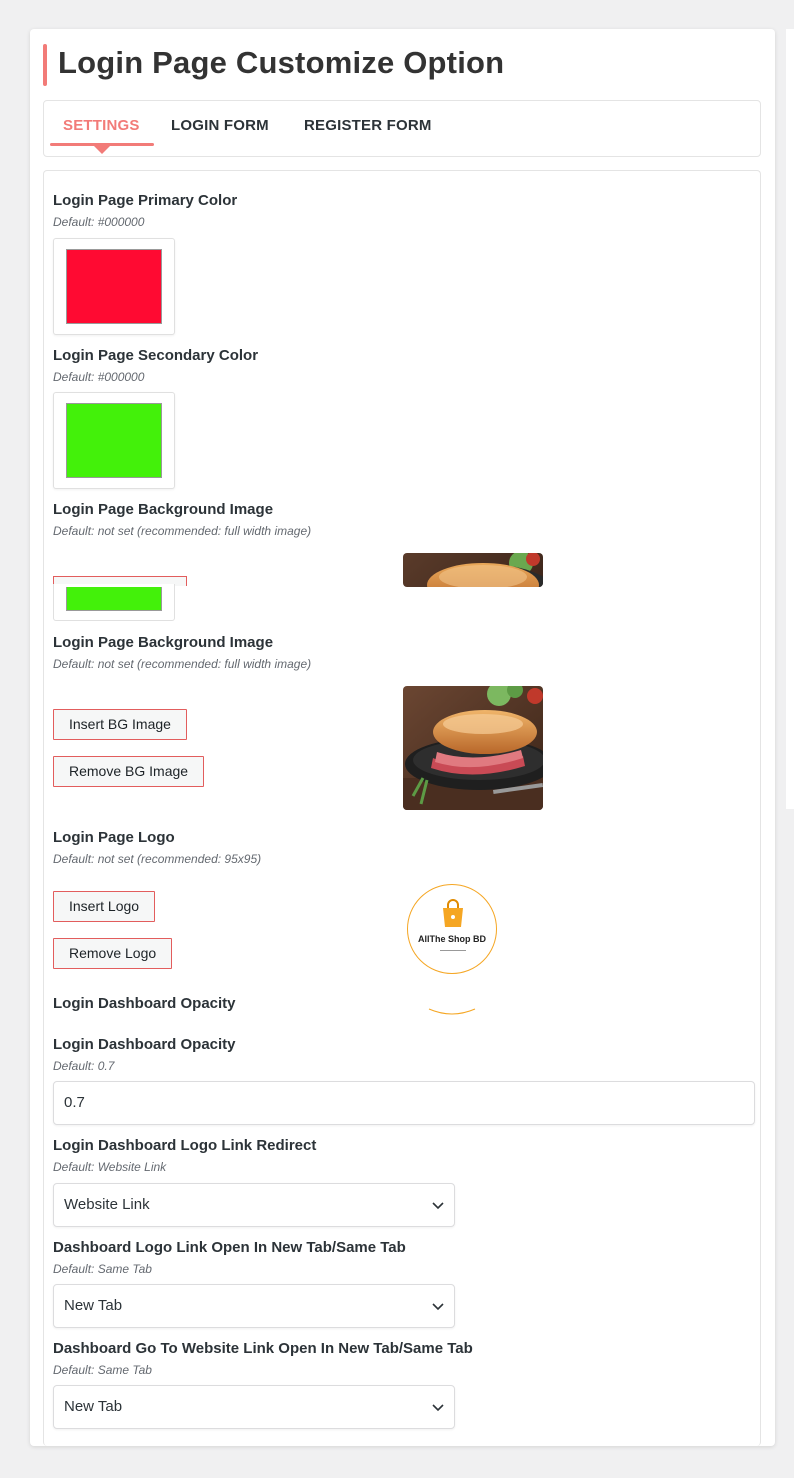  Describe the element at coordinates (185, 1145) in the screenshot. I see `logo-link-label: Login Dashboard Logo Link Redirect` at that location.